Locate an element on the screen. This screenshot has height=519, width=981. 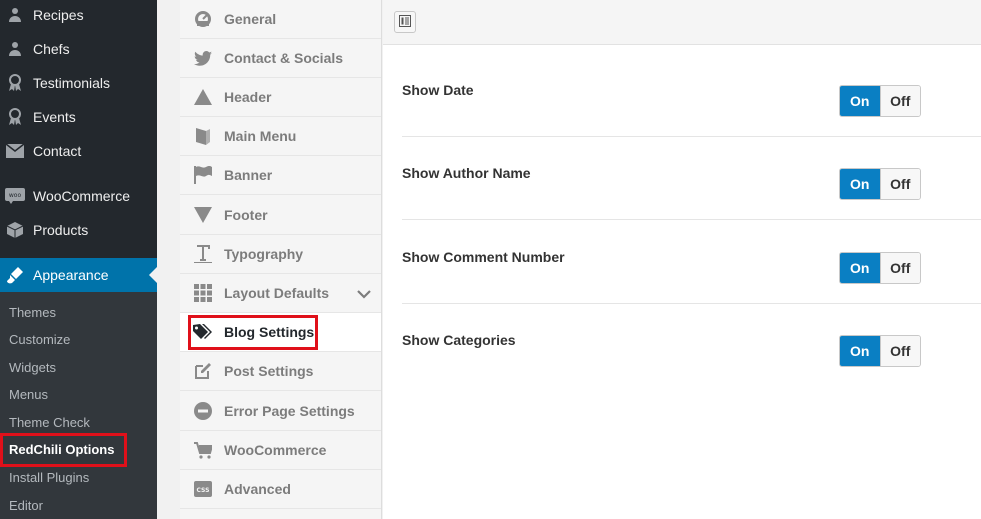
nav-item-label: Banner is located at coordinates (248, 175).